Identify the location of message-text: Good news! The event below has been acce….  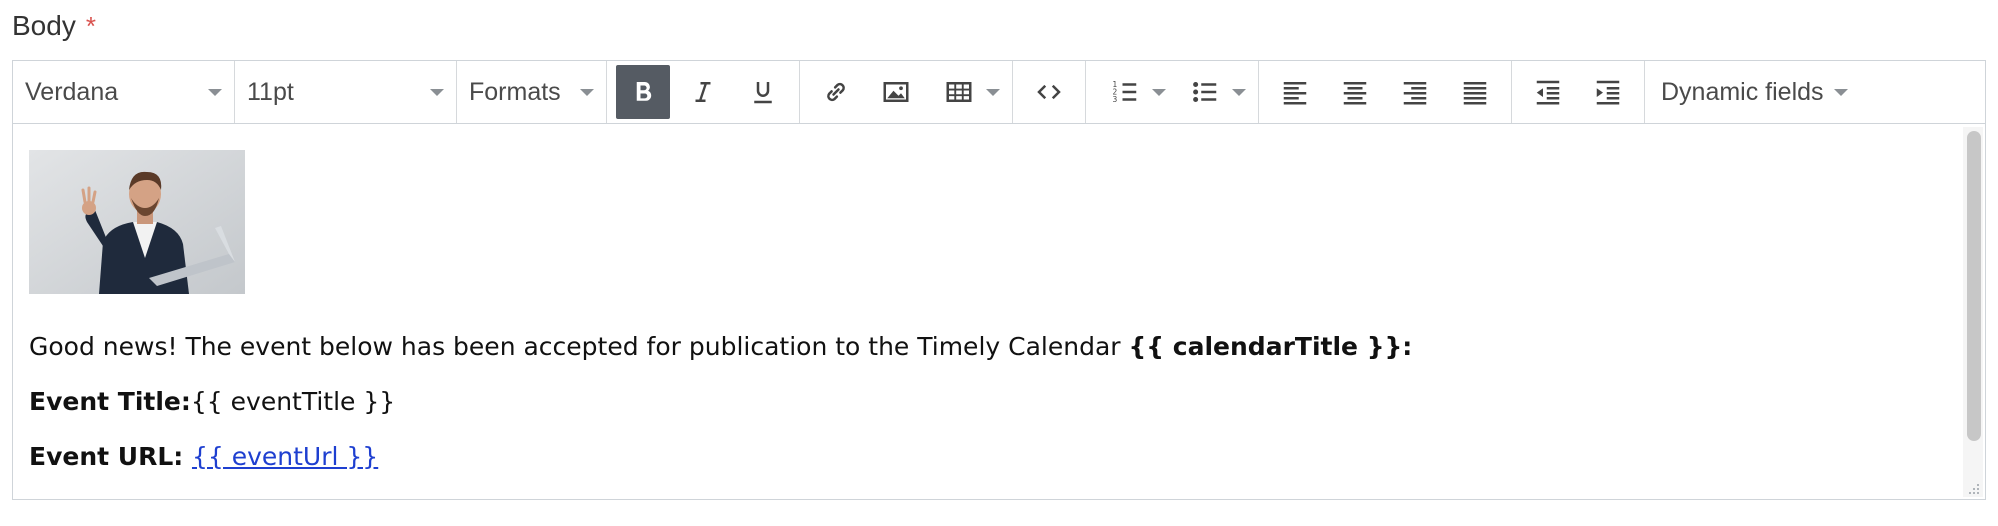
(579, 346).